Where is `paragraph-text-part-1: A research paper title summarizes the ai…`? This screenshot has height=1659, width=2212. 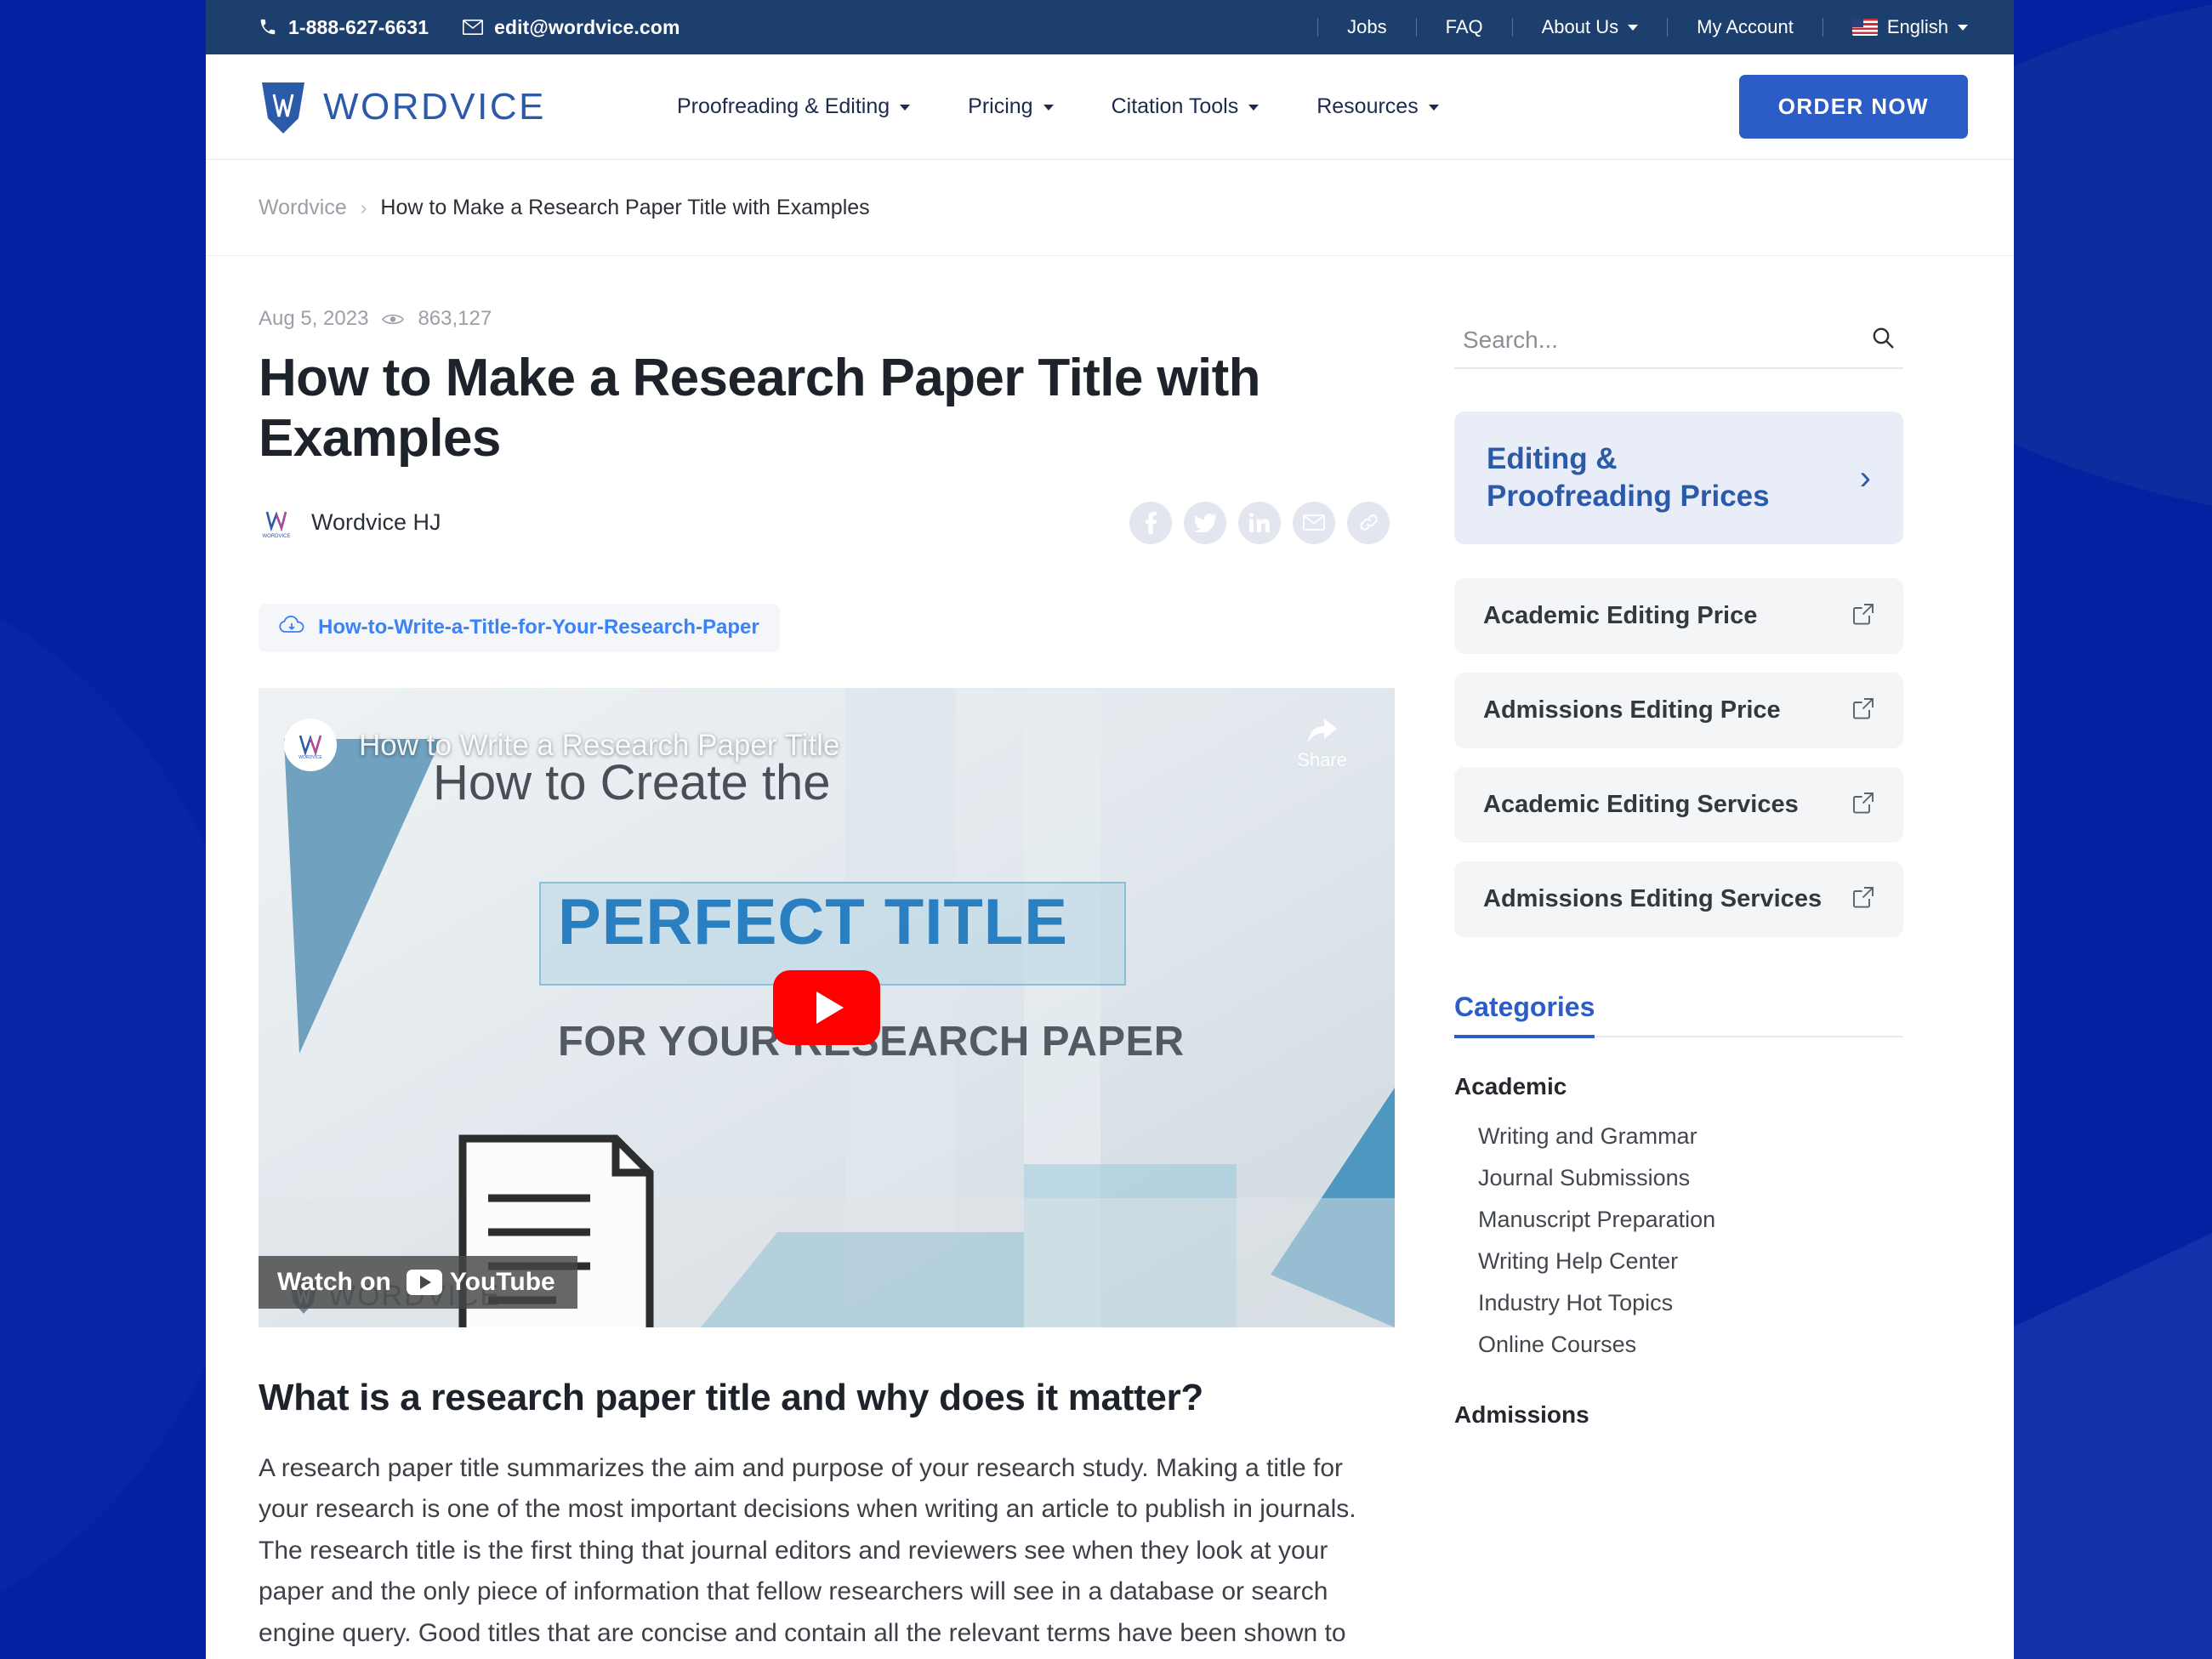
paragraph-text-part-1: A research paper title summarizes the ai… is located at coordinates (808, 1550).